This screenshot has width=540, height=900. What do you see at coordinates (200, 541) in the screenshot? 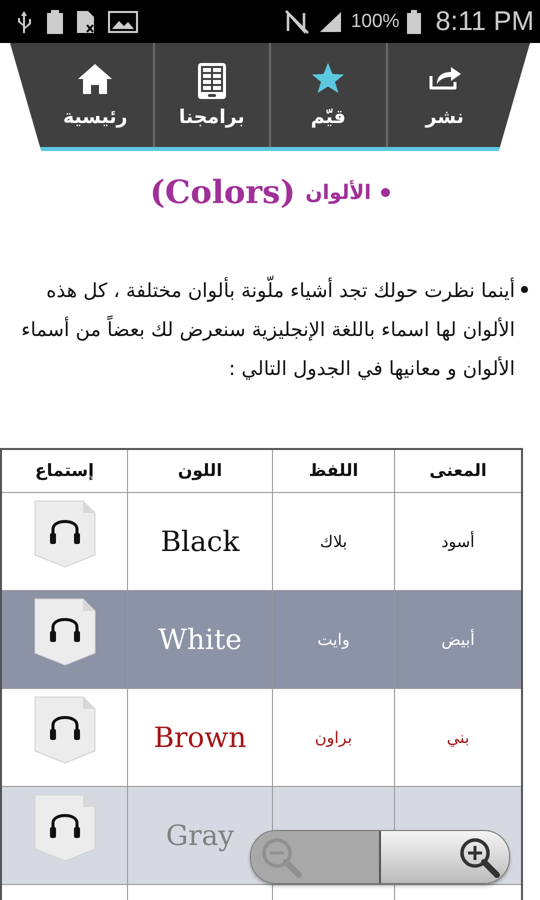
I see `color-name: Black` at bounding box center [200, 541].